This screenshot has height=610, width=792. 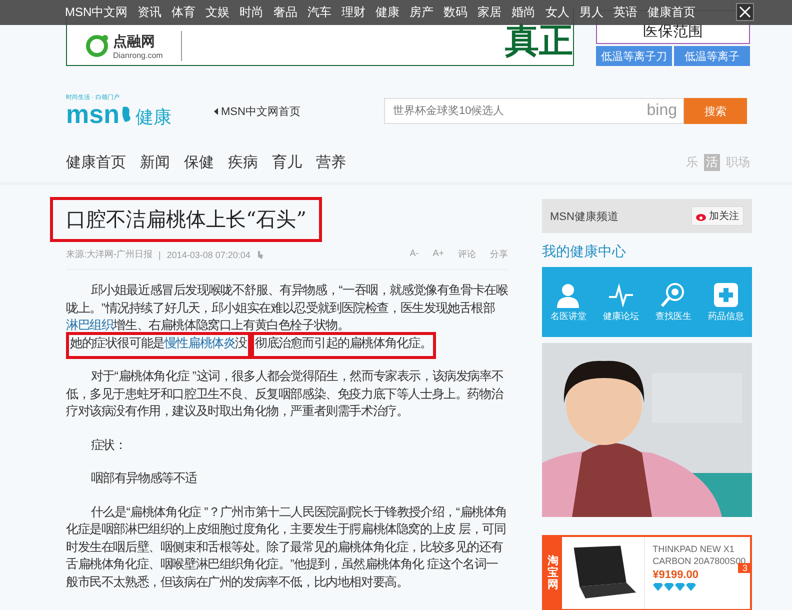 What do you see at coordinates (745, 12) in the screenshot?
I see `close-button` at bounding box center [745, 12].